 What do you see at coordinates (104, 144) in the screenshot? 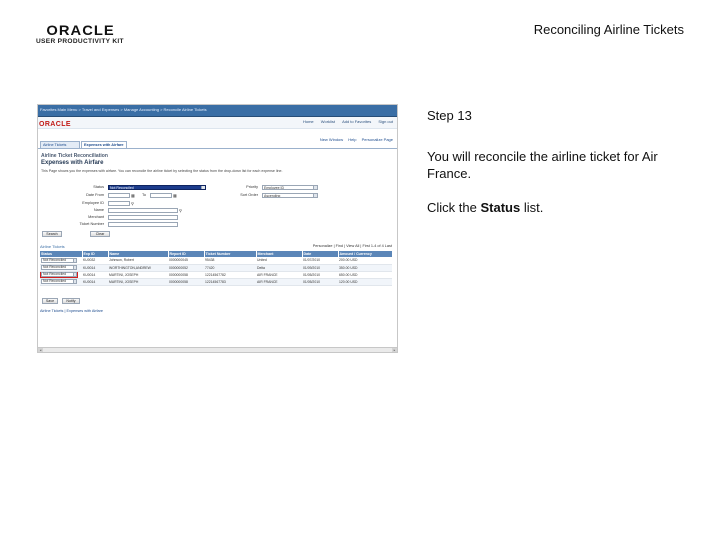
I see `tab-expenses-with-airfare: Expenses with Airfare` at bounding box center [104, 144].